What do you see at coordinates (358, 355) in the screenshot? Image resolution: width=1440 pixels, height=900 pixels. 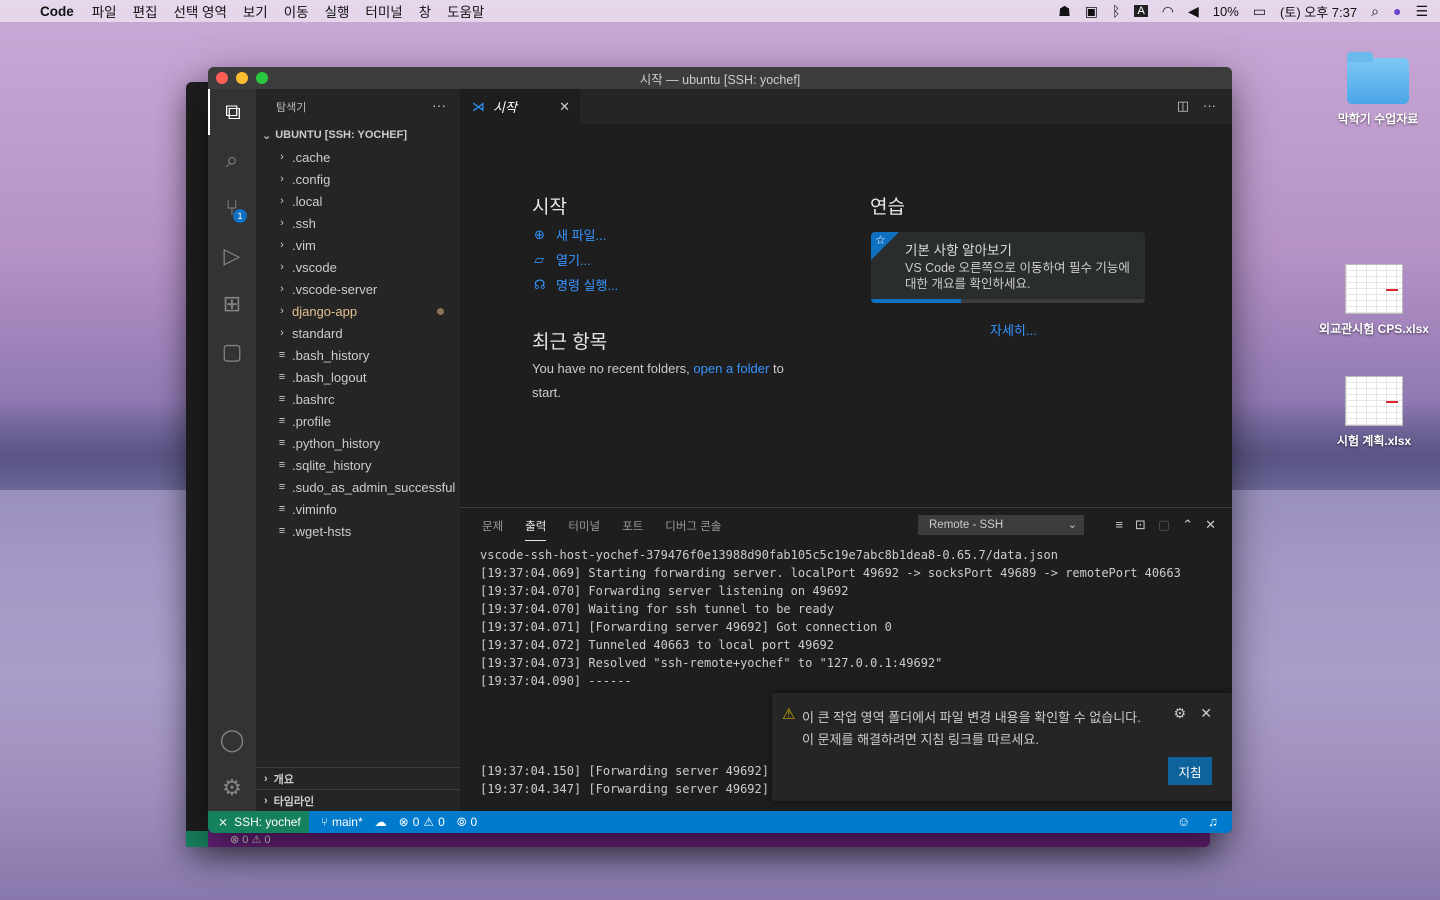 I see `tree-file: ≡ .bash_history` at bounding box center [358, 355].